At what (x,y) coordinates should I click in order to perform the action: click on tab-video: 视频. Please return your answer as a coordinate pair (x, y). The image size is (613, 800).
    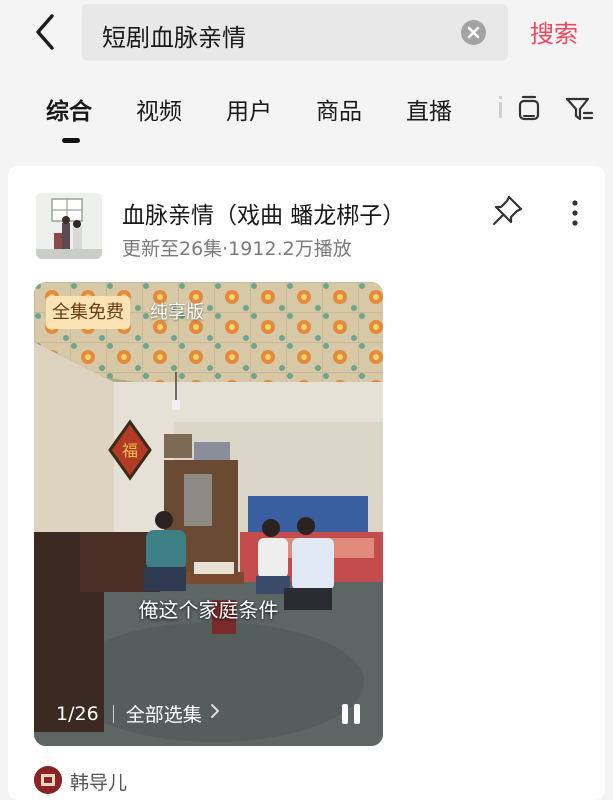
    Looking at the image, I should click on (159, 109).